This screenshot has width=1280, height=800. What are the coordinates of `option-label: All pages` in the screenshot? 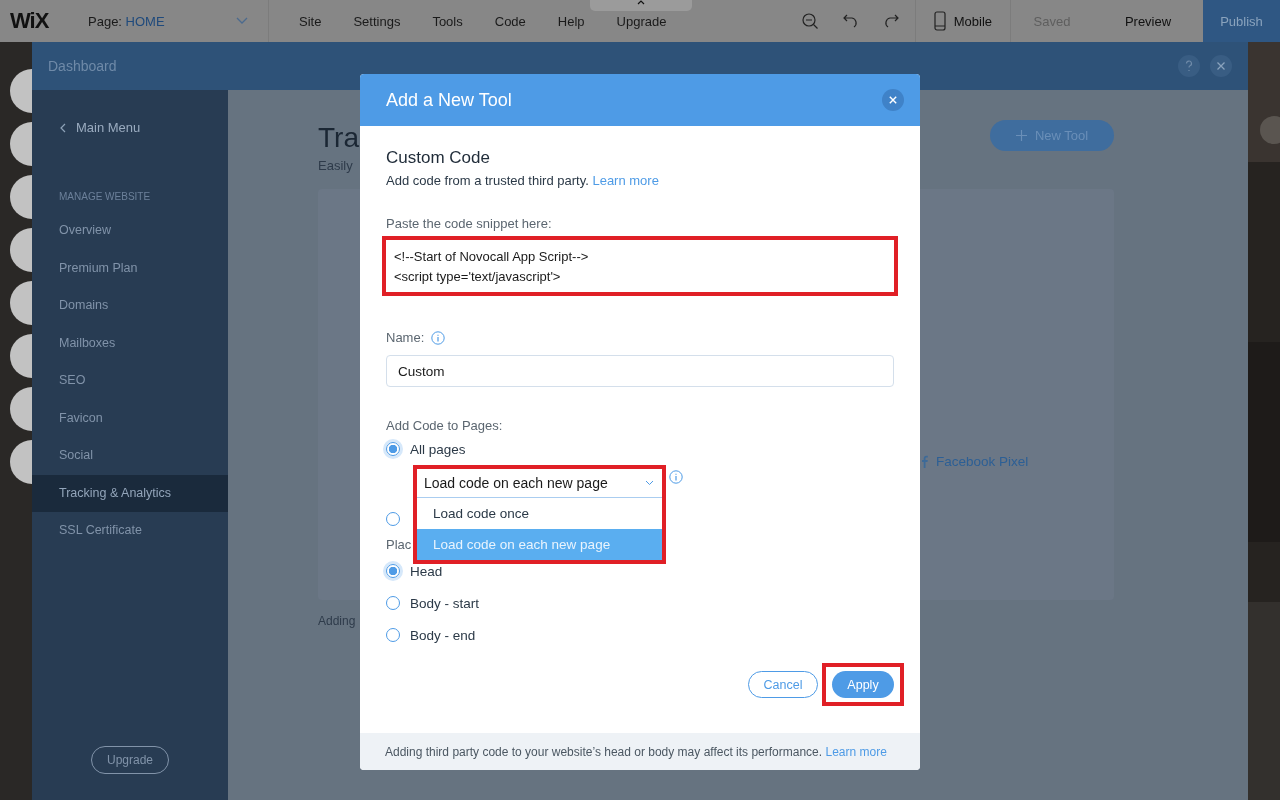 It's located at (438, 449).